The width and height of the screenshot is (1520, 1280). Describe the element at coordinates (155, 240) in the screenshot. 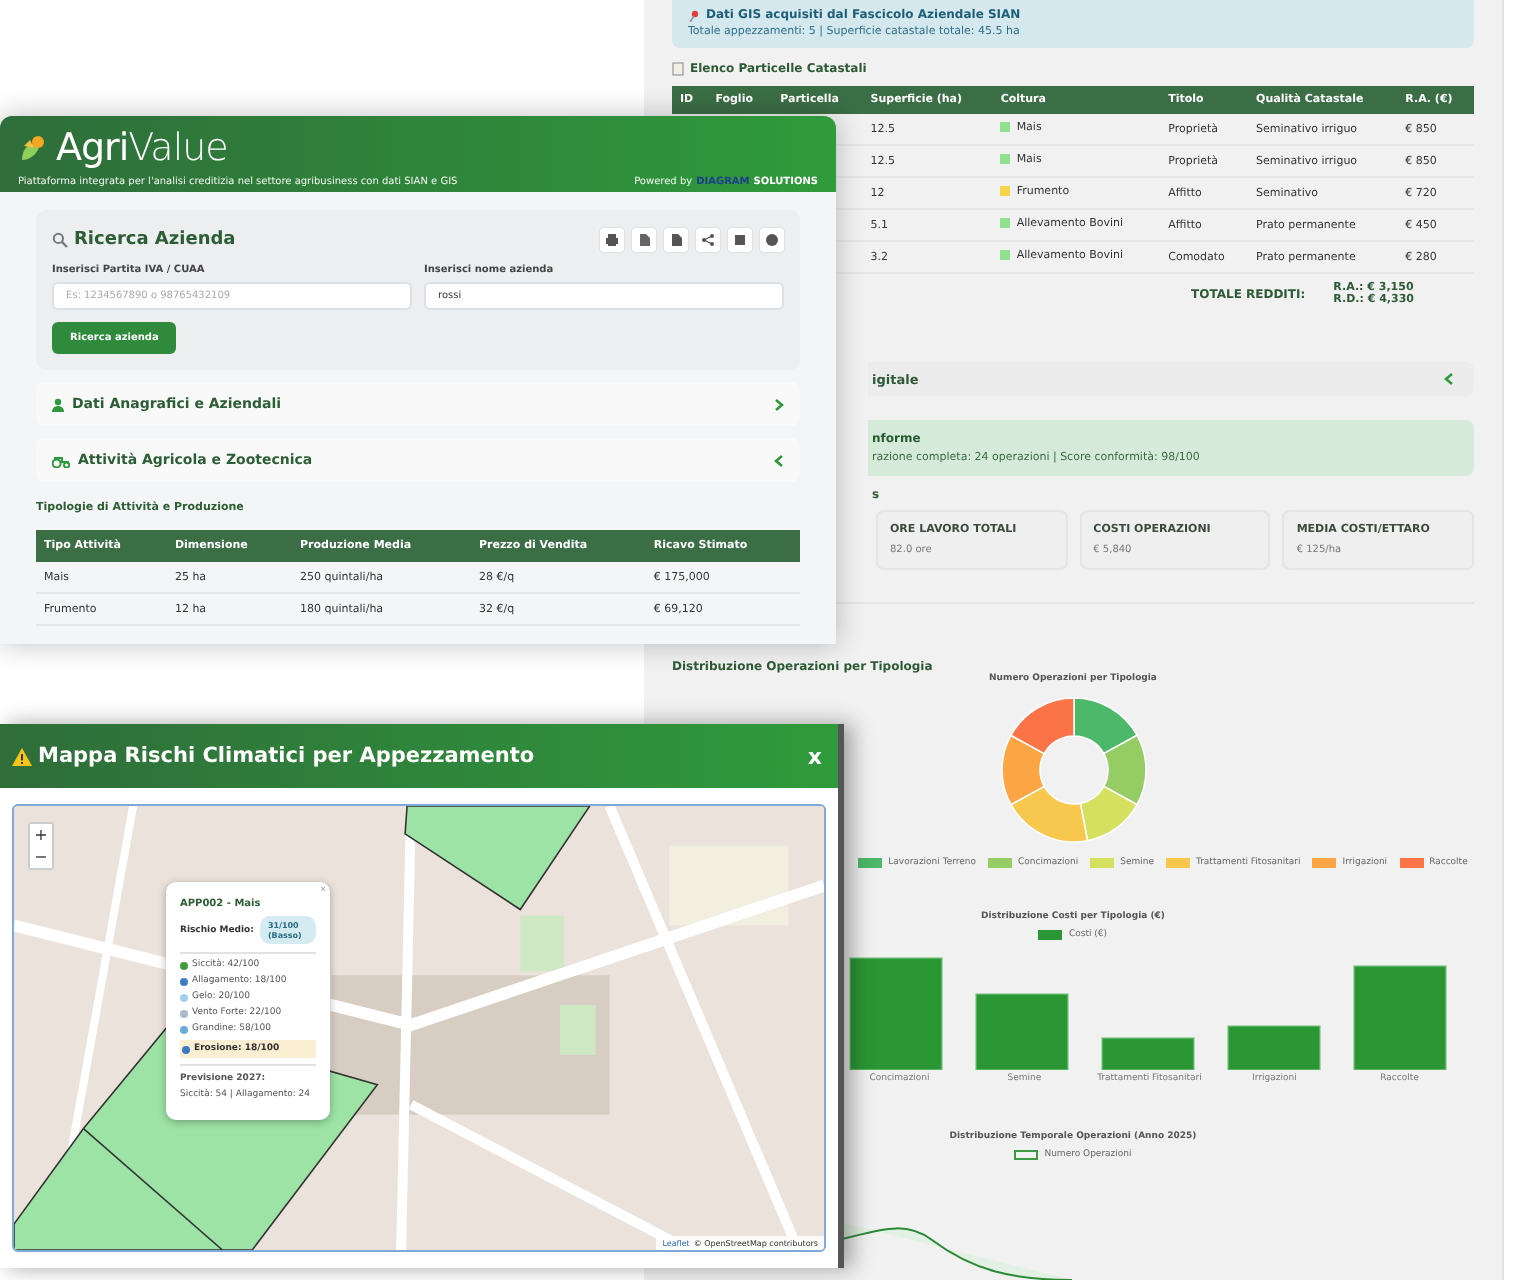

I see `card-title: Ricerca Azienda` at that location.